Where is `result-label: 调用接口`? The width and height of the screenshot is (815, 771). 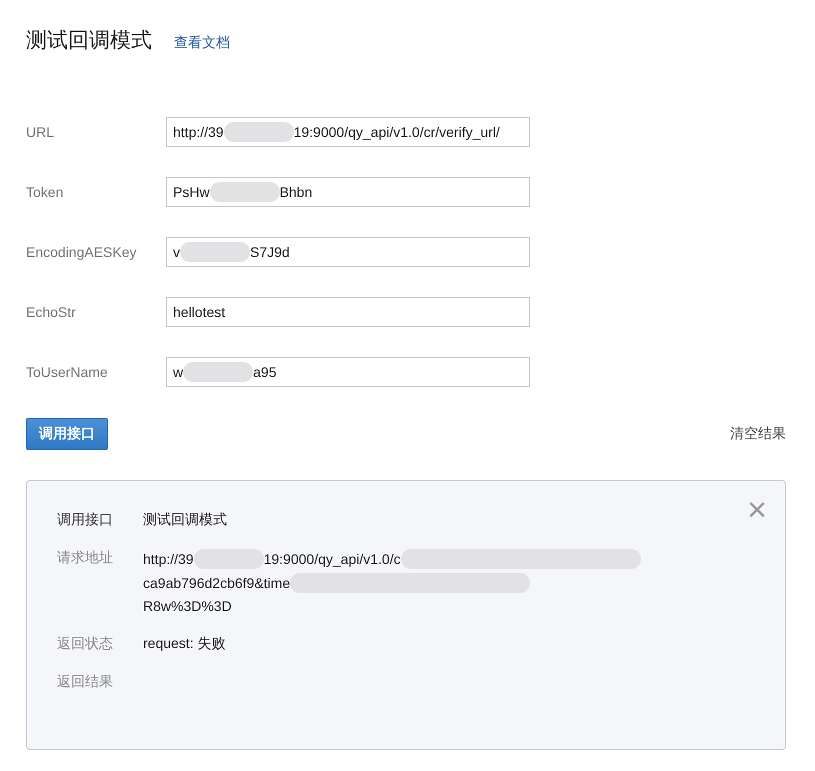
result-label: 调用接口 is located at coordinates (85, 520).